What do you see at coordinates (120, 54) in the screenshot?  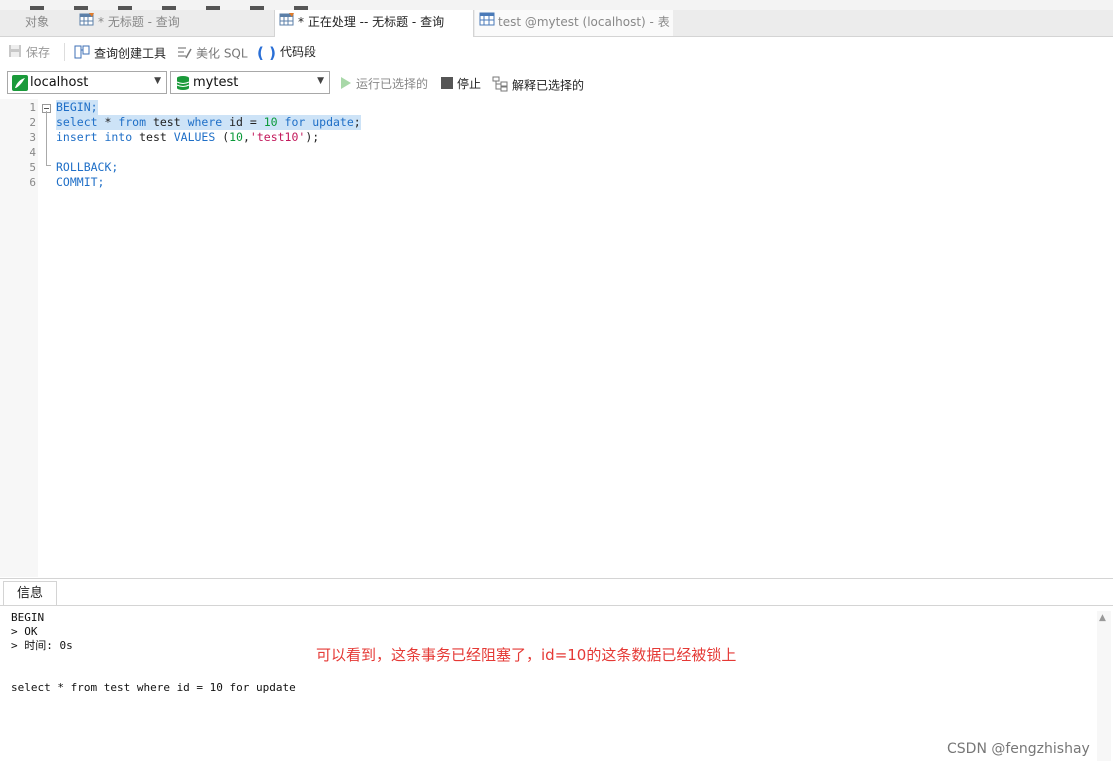 I see `query-builder-button: 查询创建工具` at bounding box center [120, 54].